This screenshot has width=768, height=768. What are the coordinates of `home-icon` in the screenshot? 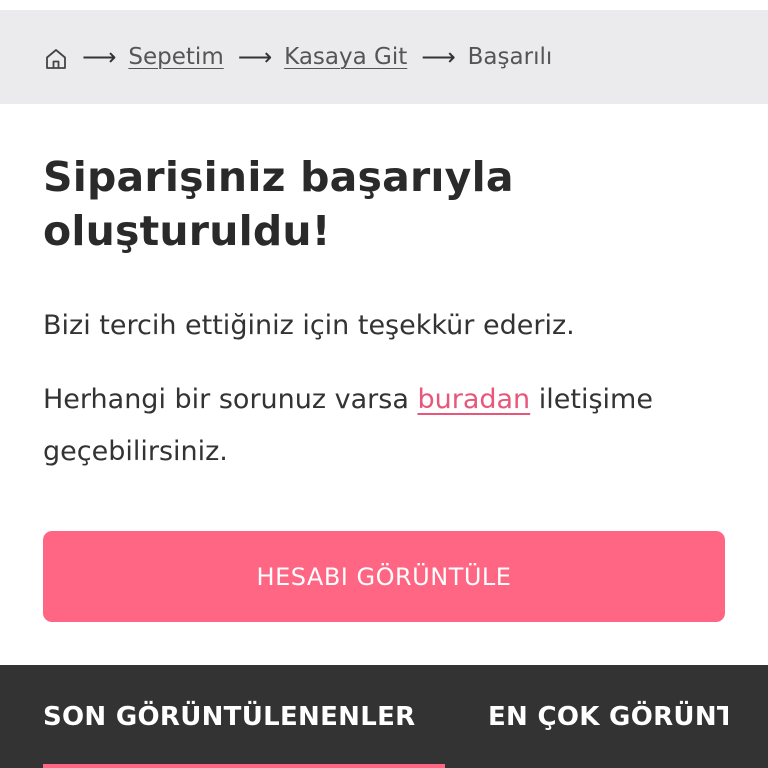 It's located at (56, 59).